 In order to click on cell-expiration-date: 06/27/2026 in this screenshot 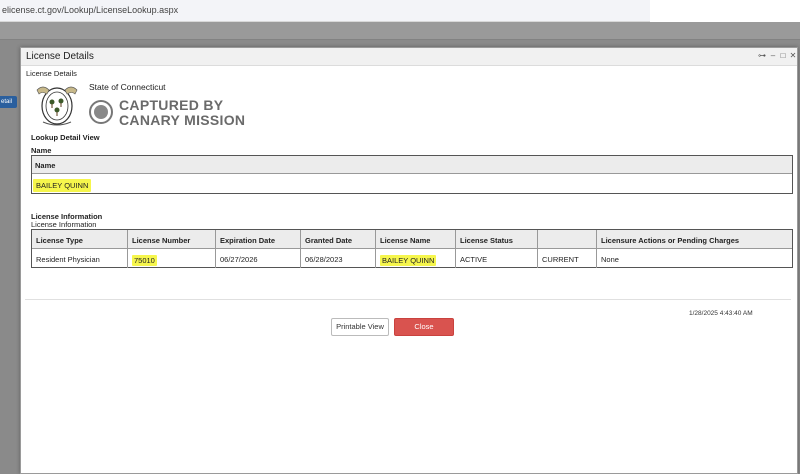, I will do `click(258, 258)`.